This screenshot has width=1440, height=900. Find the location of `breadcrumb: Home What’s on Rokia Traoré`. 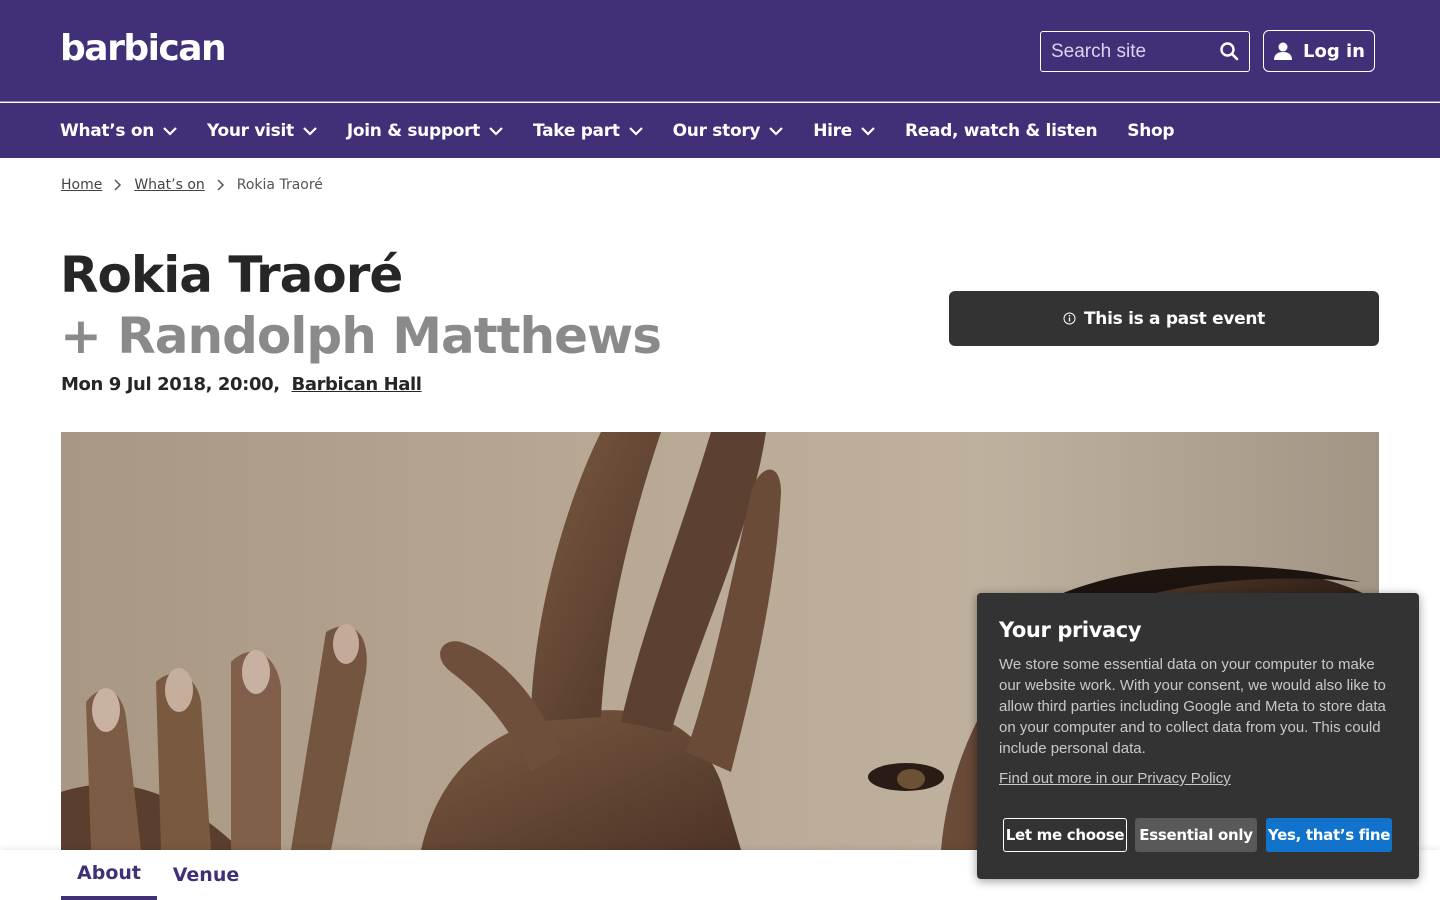

breadcrumb: Home What’s on Rokia Traoré is located at coordinates (192, 185).